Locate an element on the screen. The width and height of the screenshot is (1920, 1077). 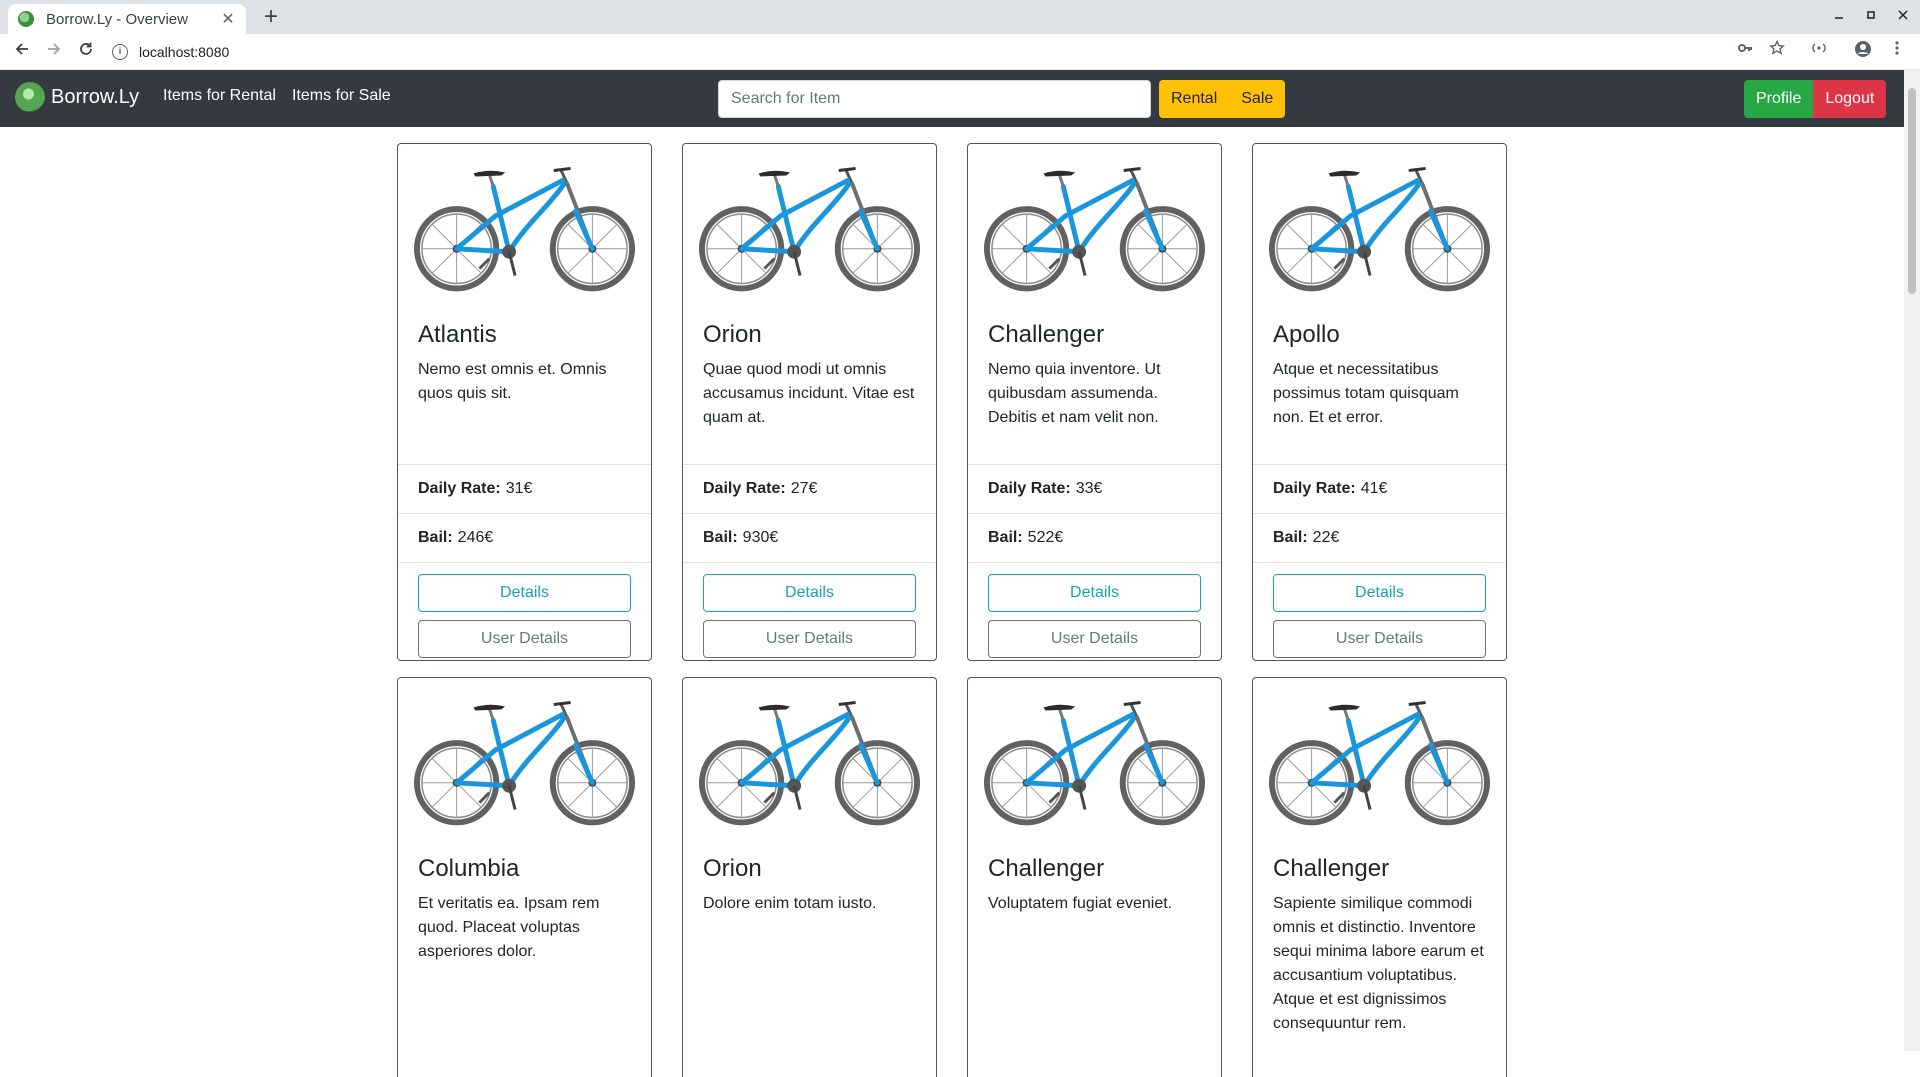
reload-icon is located at coordinates (86, 52).